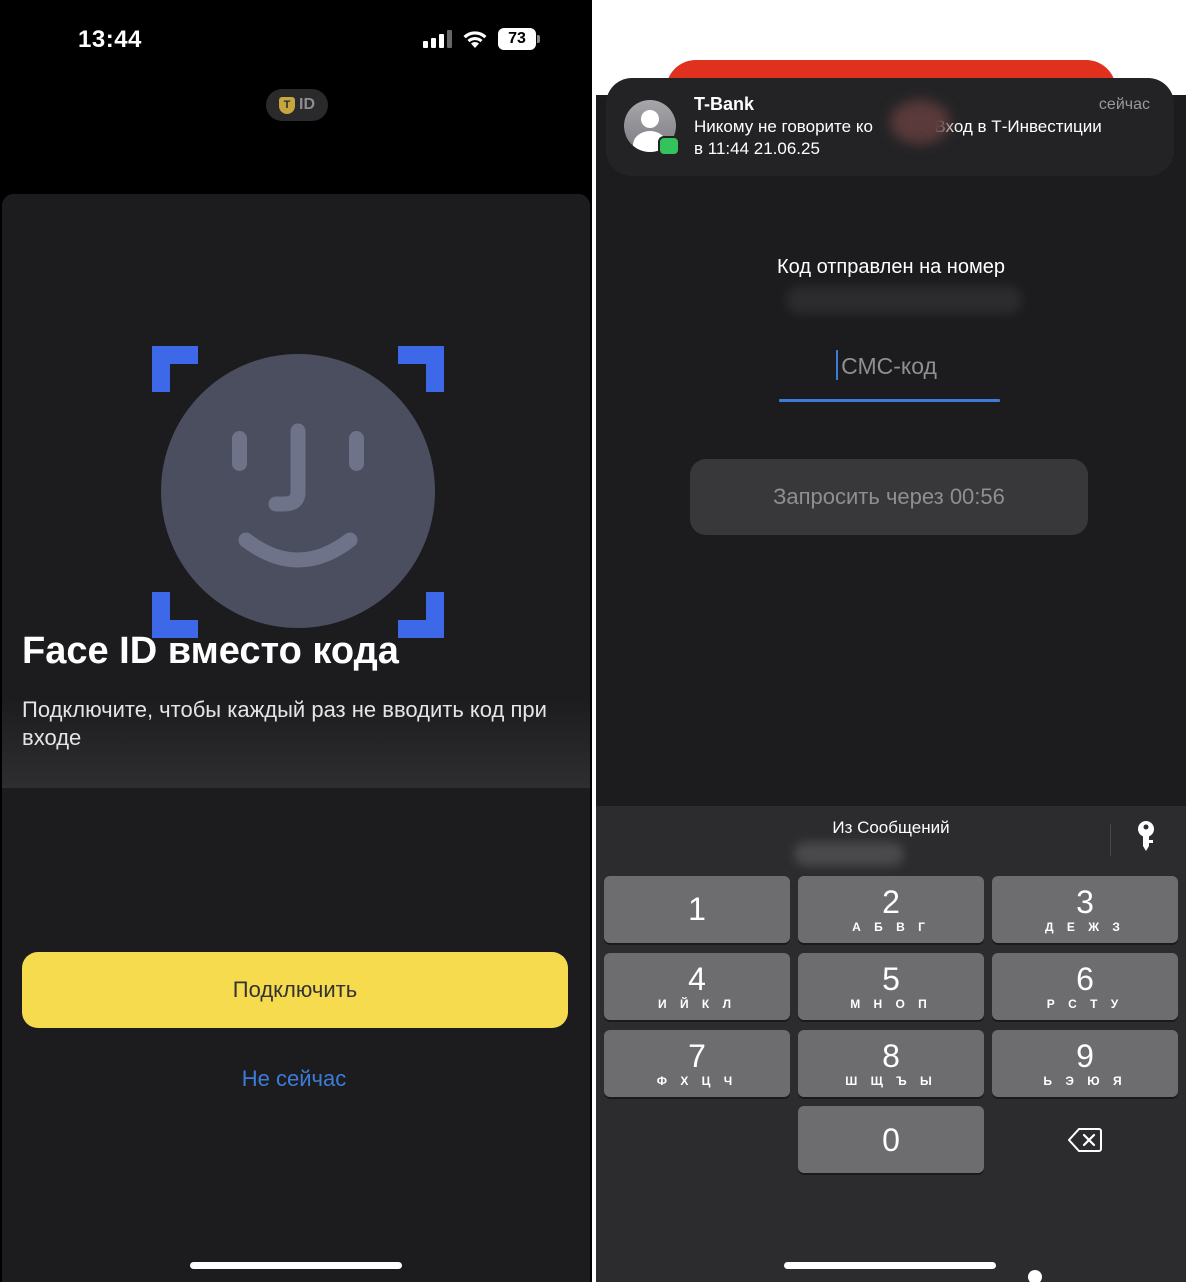  I want to click on key-6: 6Р С Т У, so click(1085, 986).